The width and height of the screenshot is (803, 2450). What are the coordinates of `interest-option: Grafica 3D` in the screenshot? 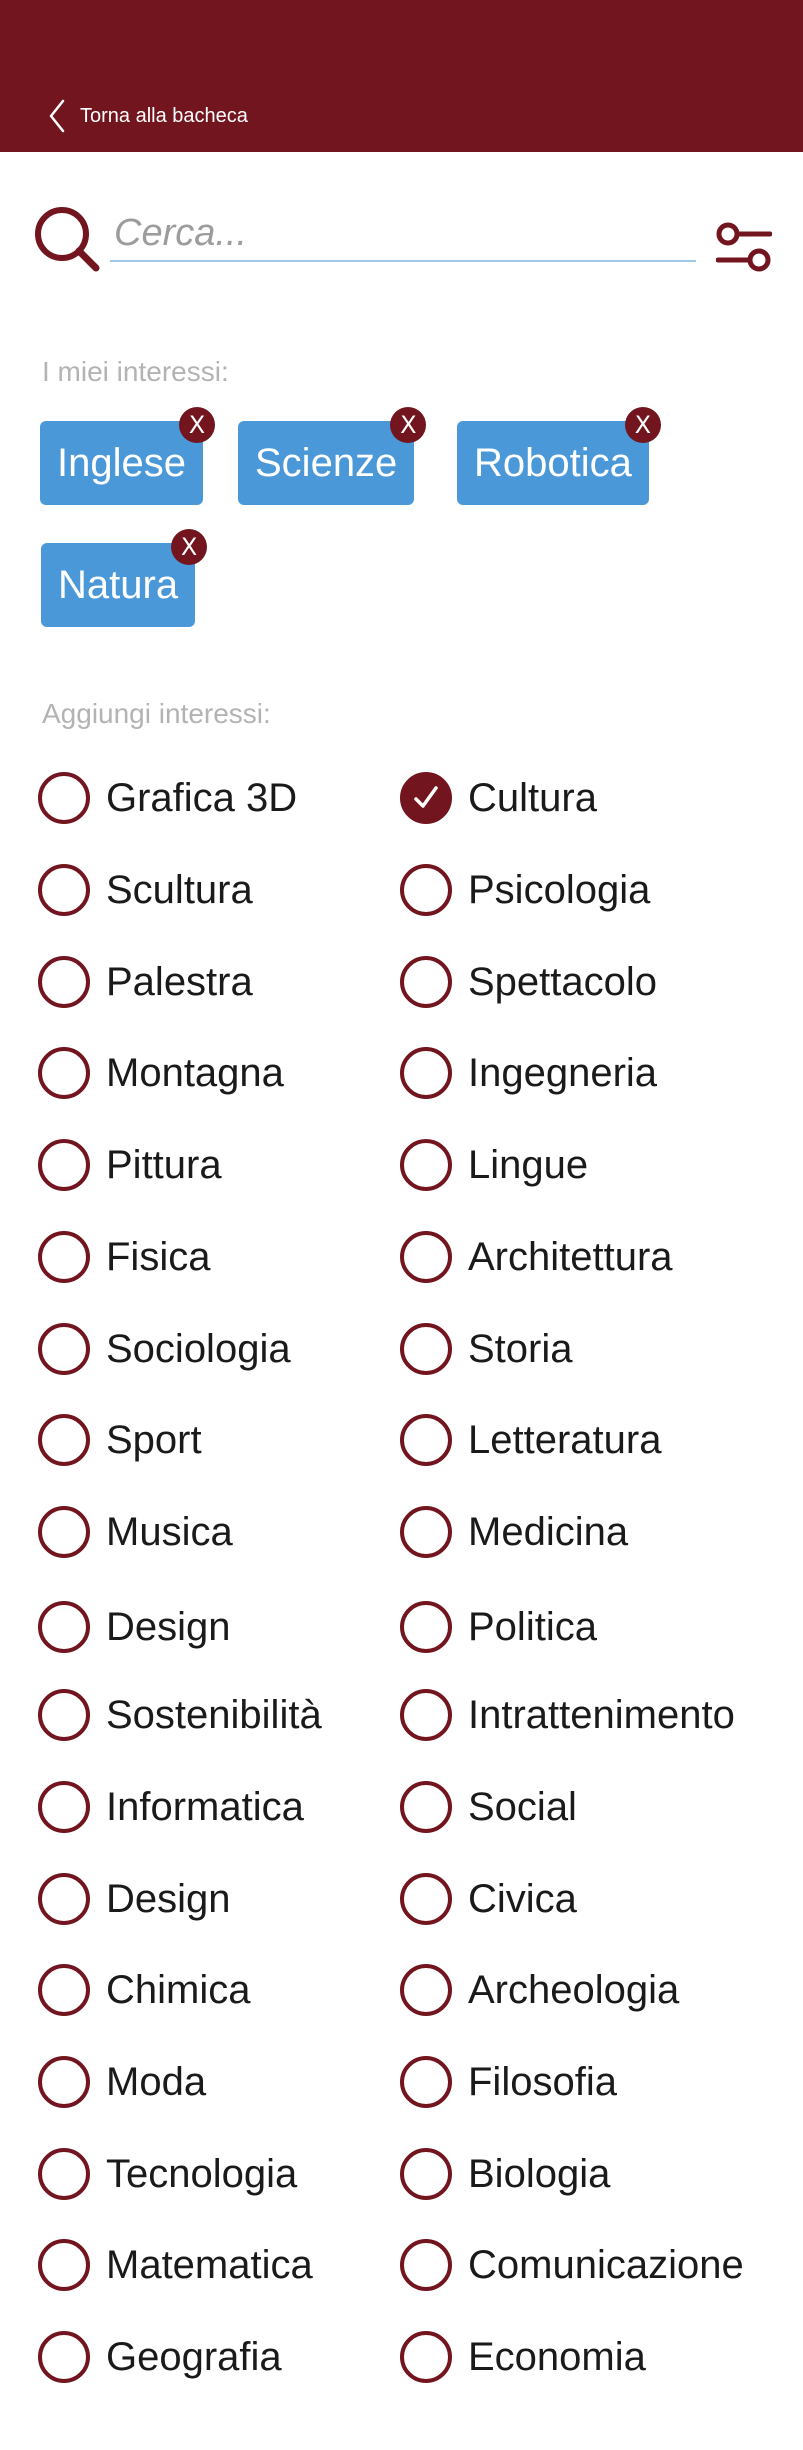 It's located at (167, 798).